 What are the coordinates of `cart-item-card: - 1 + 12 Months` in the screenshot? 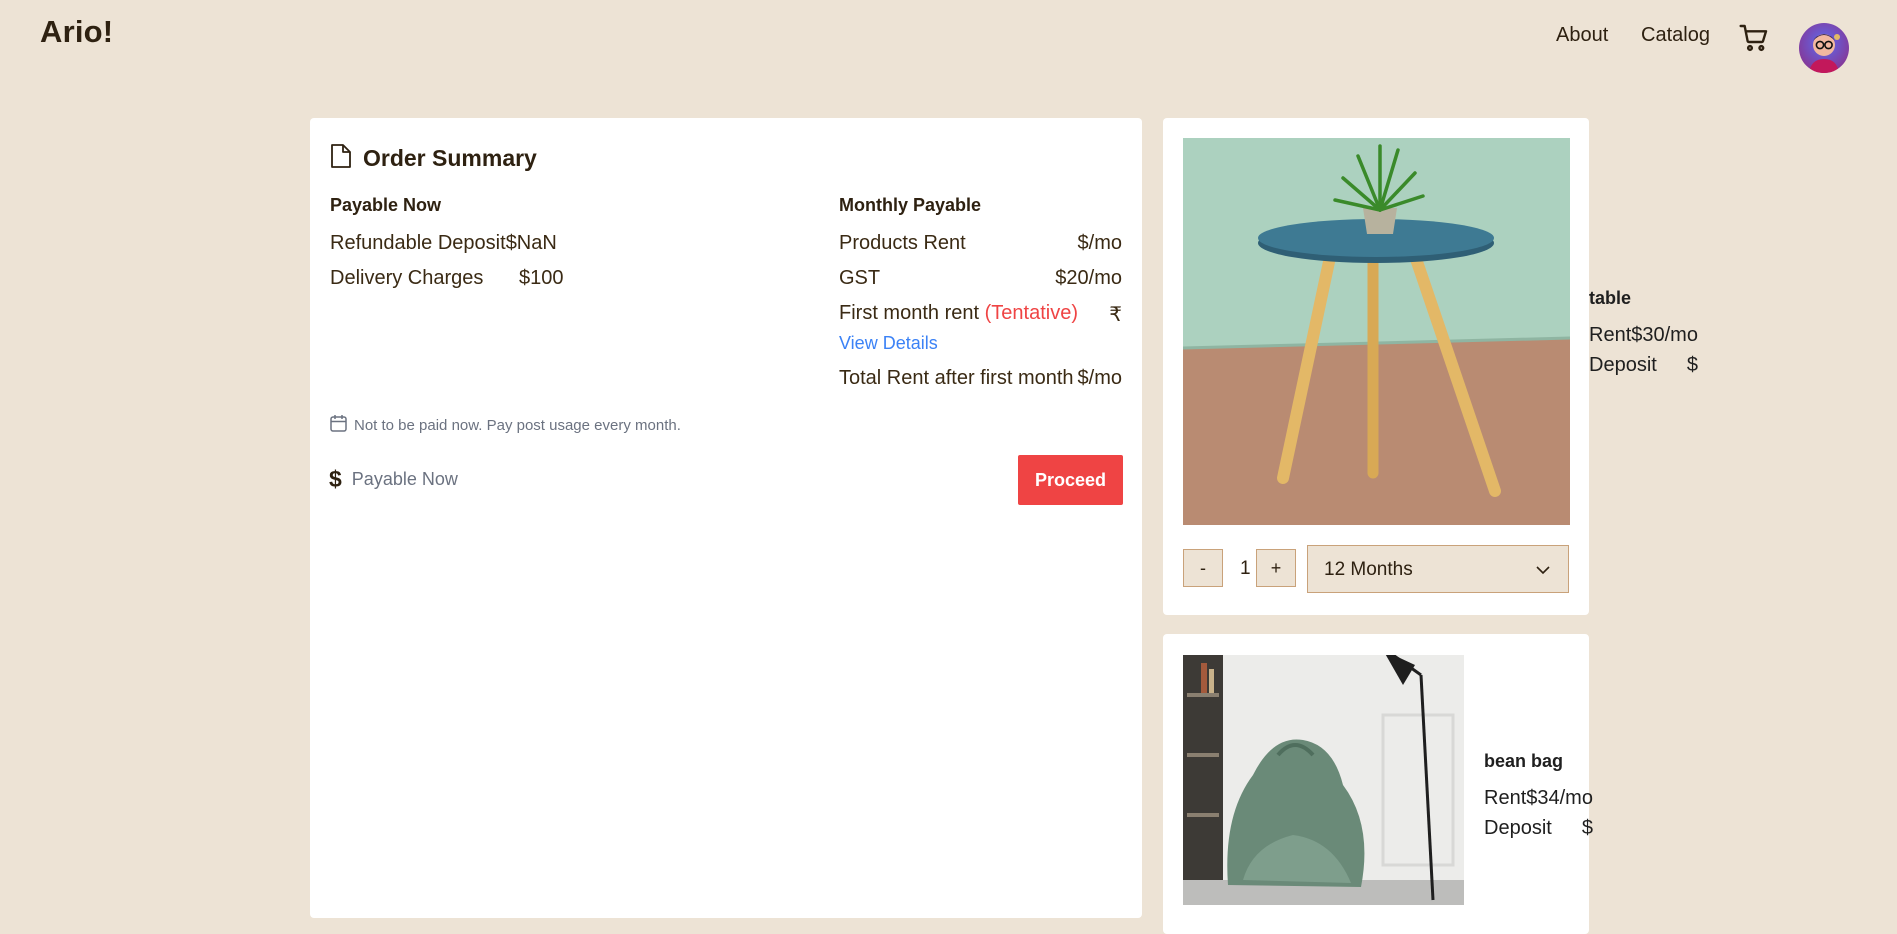 It's located at (1376, 366).